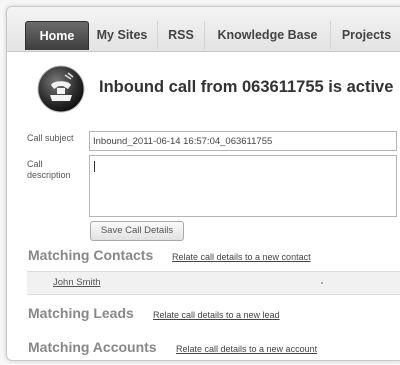  What do you see at coordinates (94, 166) in the screenshot?
I see `text-caret` at bounding box center [94, 166].